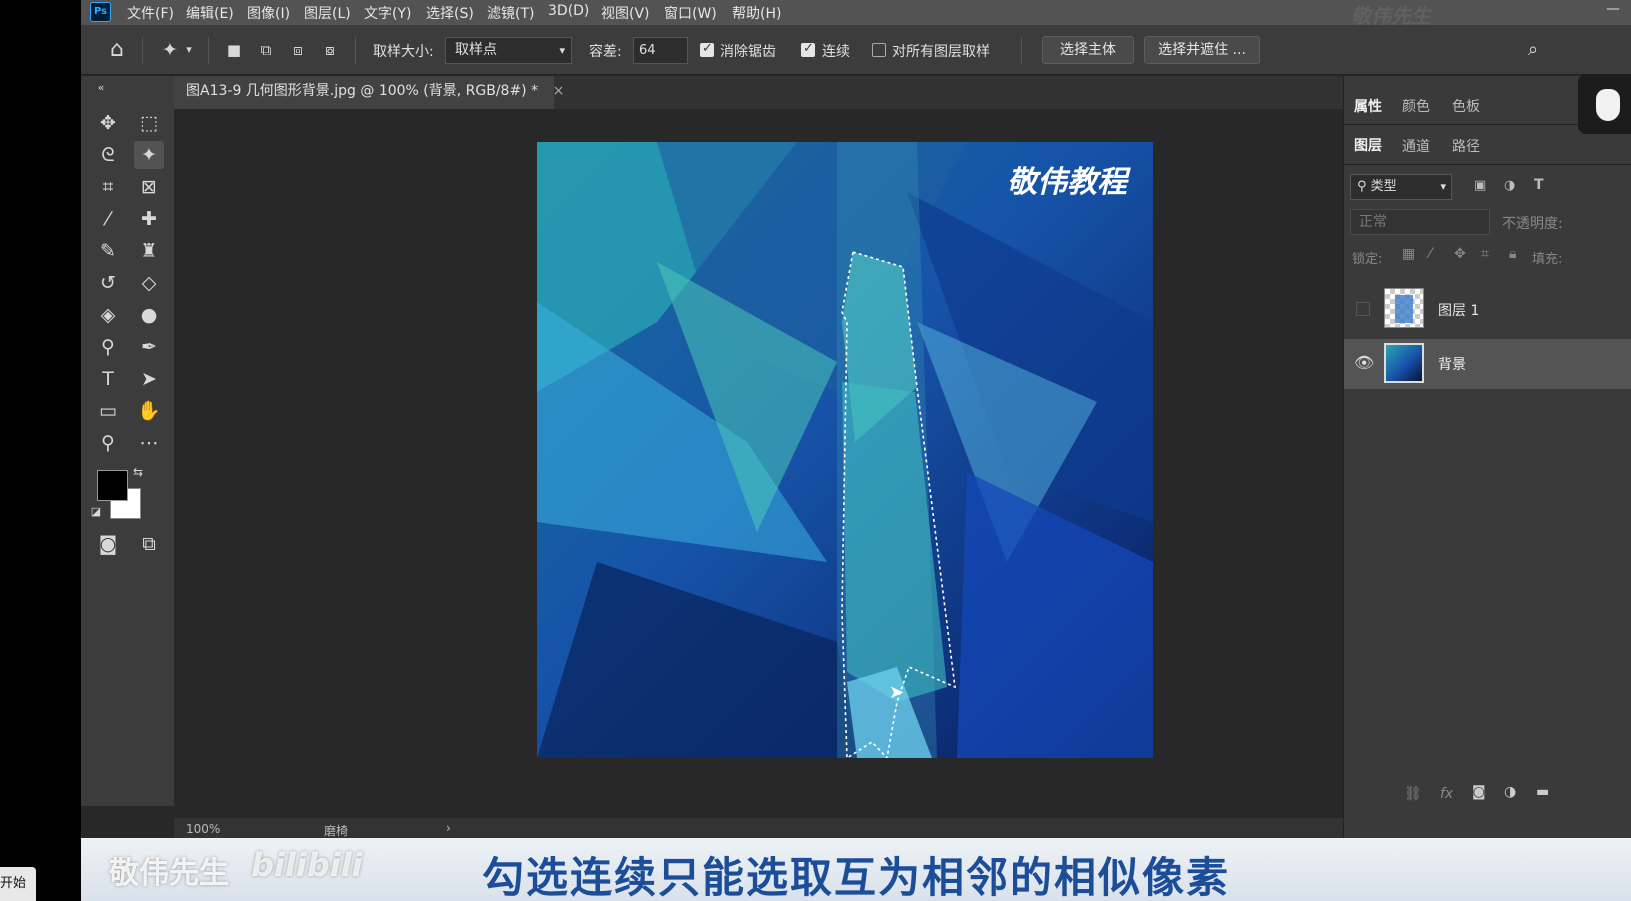 The image size is (1631, 901). I want to click on chevron-right-icon: ›, so click(448, 828).